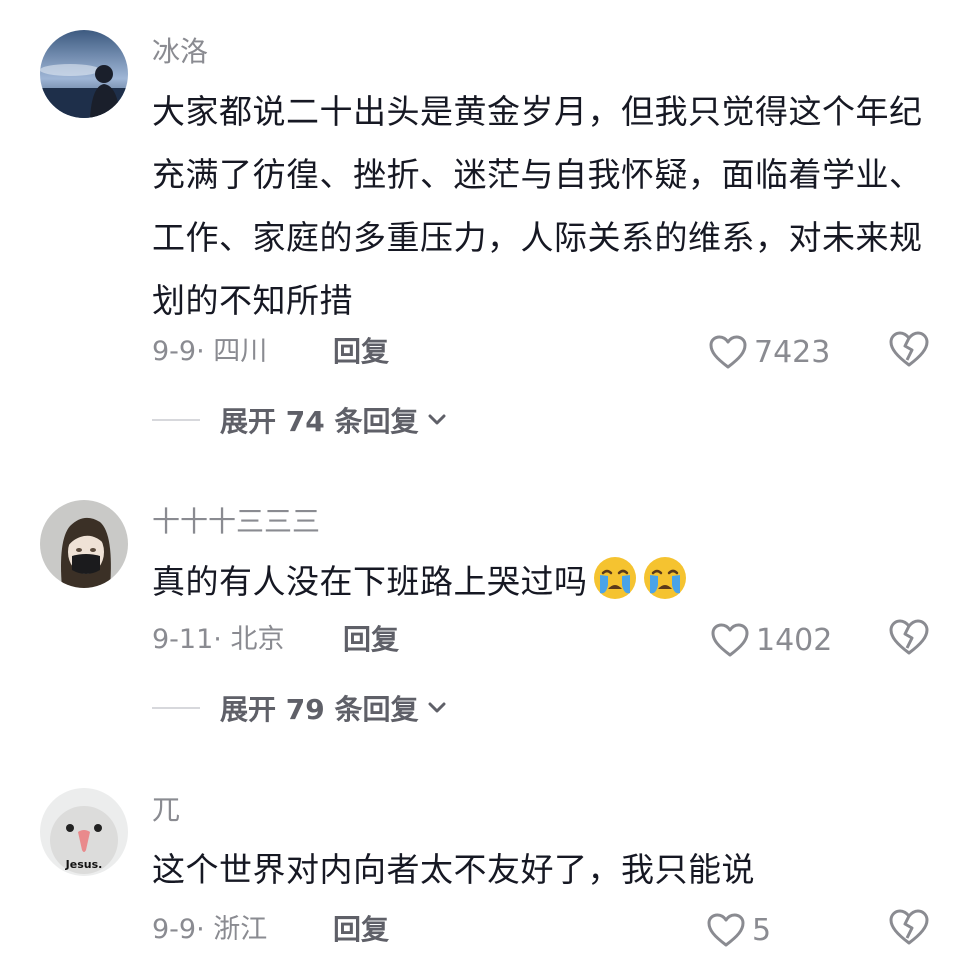 This screenshot has height=960, width=971. Describe the element at coordinates (240, 929) in the screenshot. I see `comment-location: 浙江` at that location.